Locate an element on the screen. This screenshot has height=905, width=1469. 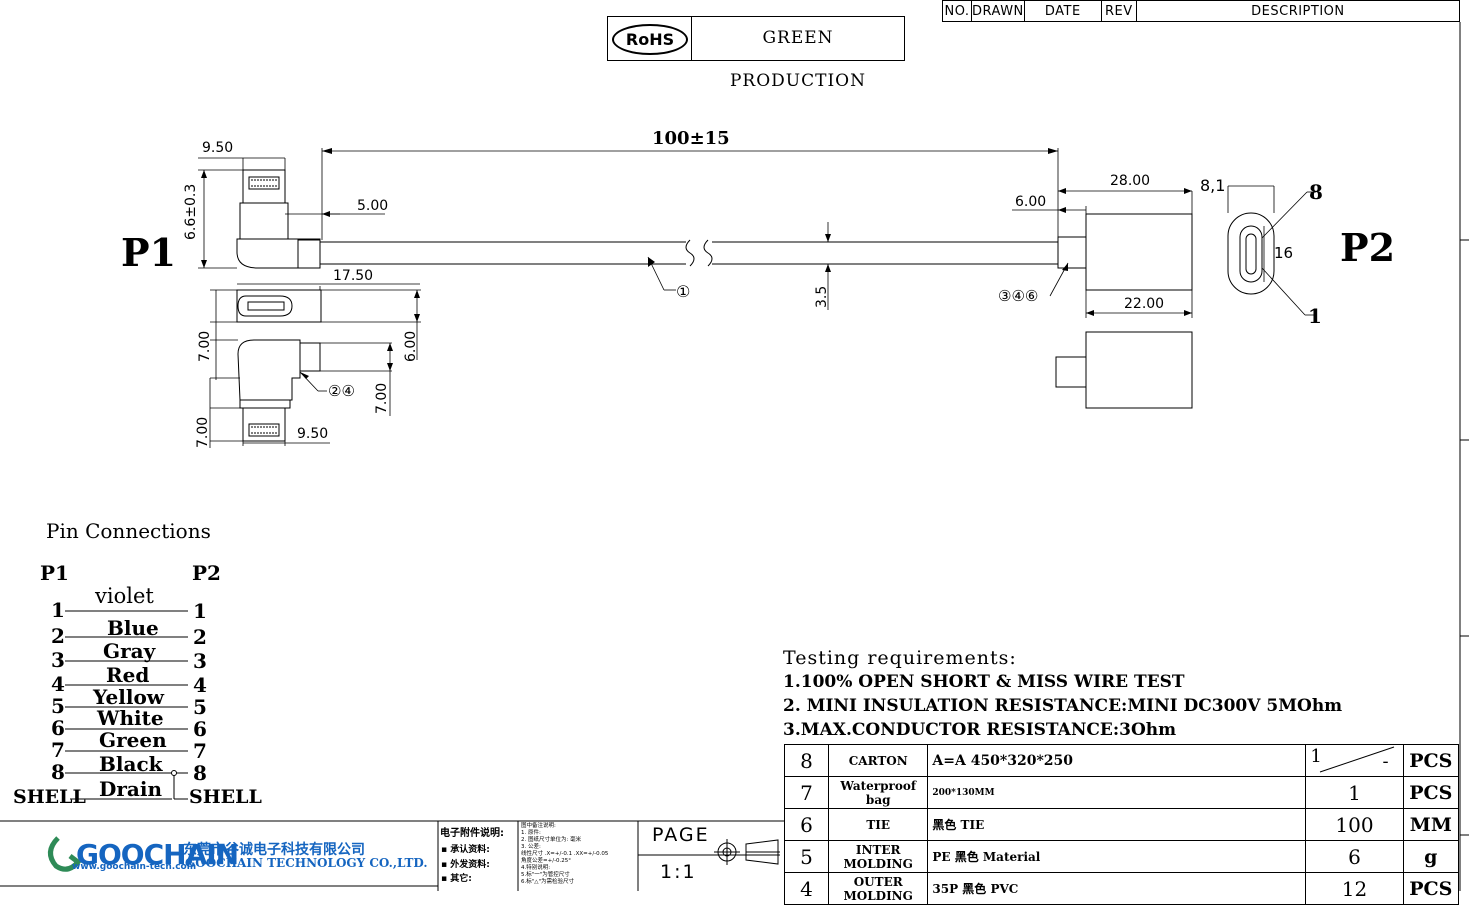
company-name-en: GOOCHAIN TECHNOLOGY CO.,LTD. is located at coordinates (306, 863).